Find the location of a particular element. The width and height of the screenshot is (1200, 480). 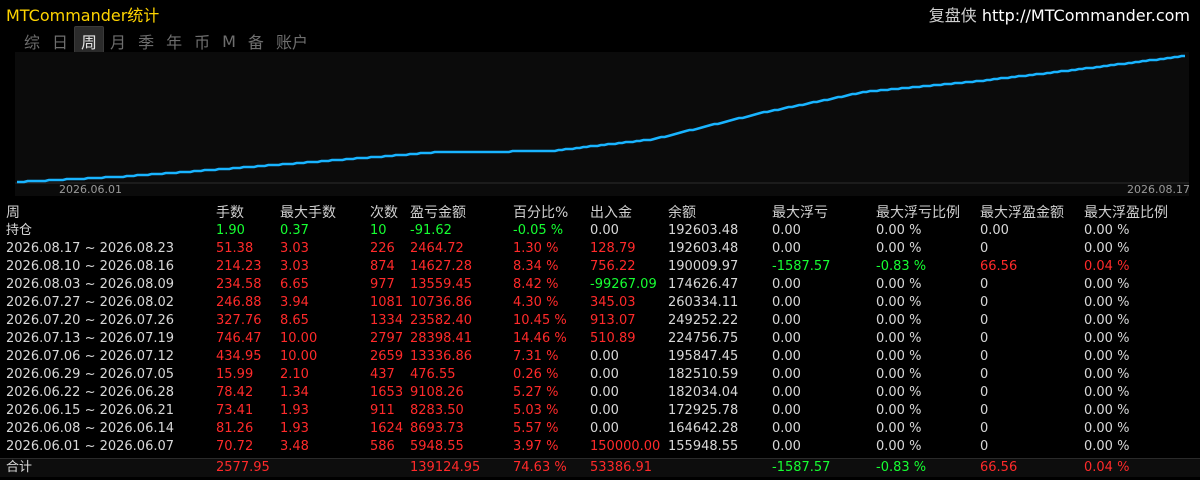

col-header-pnl: 盈亏金额 is located at coordinates (438, 213).